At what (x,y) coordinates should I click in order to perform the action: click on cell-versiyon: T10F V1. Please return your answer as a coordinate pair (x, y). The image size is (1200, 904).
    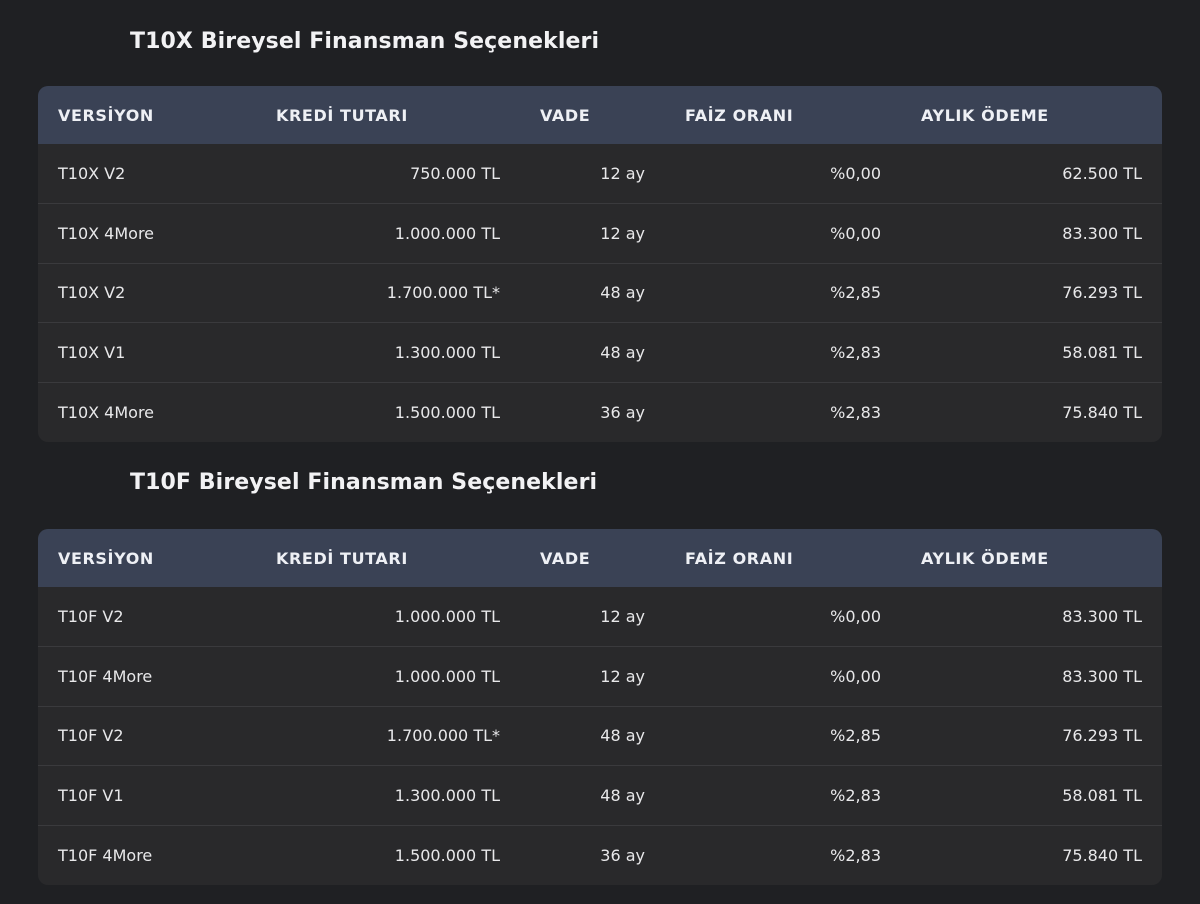
    Looking at the image, I should click on (91, 795).